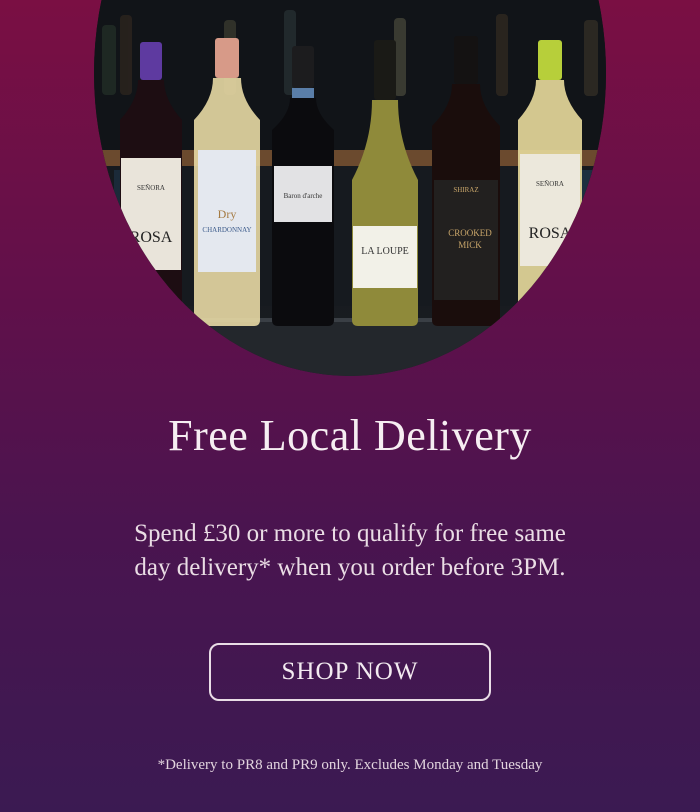  What do you see at coordinates (385, 251) in the screenshot?
I see `bottle-label-text: LA LOUPE` at bounding box center [385, 251].